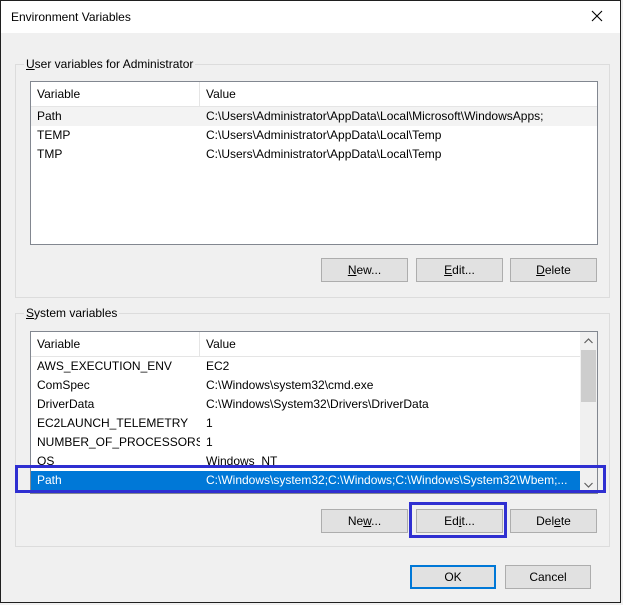  What do you see at coordinates (588, 412) in the screenshot?
I see `vertical-scrollbar` at bounding box center [588, 412].